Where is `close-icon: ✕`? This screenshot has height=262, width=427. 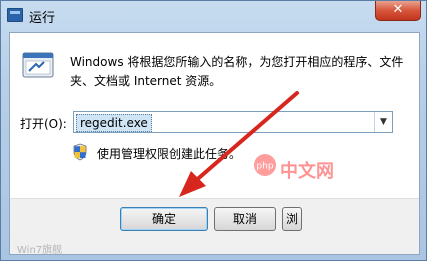
close-icon: ✕ is located at coordinates (398, 9).